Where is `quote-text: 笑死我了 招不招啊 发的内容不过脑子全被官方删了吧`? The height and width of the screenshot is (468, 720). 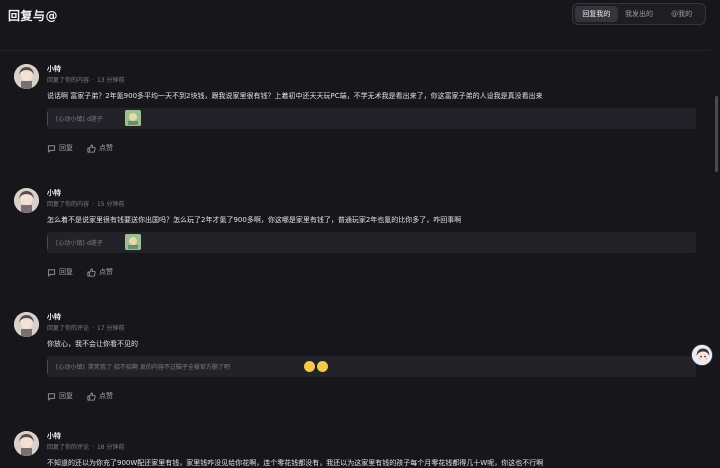
quote-text: 笑死我了 招不招啊 发的内容不过脑子全被官方删了吧 is located at coordinates (159, 367).